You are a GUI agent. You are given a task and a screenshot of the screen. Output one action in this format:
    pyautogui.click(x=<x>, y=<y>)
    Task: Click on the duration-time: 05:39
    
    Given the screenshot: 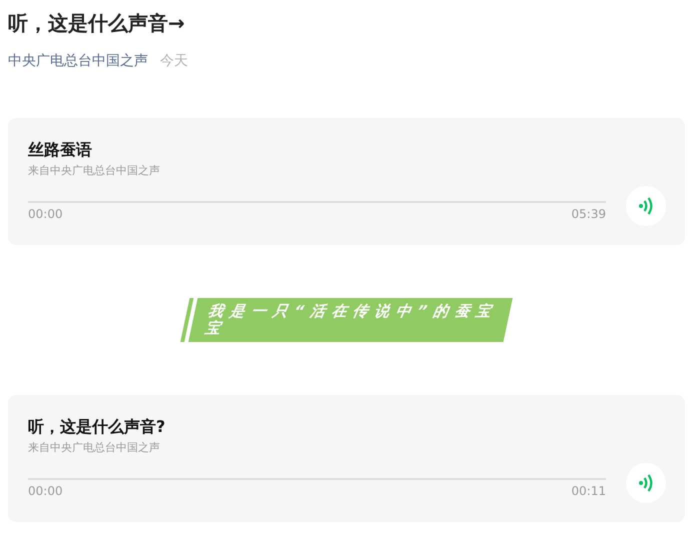 What is the action you would take?
    pyautogui.click(x=588, y=214)
    